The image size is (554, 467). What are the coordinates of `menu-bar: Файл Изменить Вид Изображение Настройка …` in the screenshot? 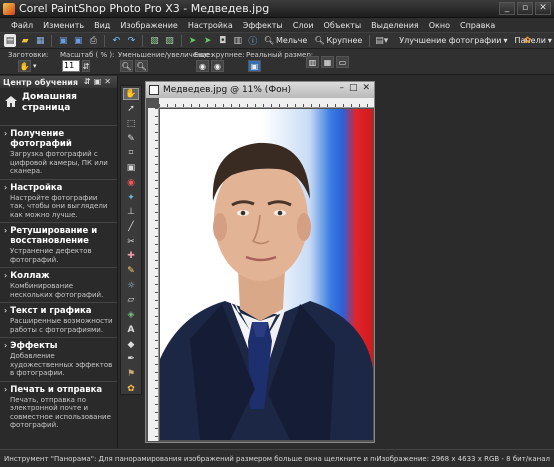 It's located at (277, 25).